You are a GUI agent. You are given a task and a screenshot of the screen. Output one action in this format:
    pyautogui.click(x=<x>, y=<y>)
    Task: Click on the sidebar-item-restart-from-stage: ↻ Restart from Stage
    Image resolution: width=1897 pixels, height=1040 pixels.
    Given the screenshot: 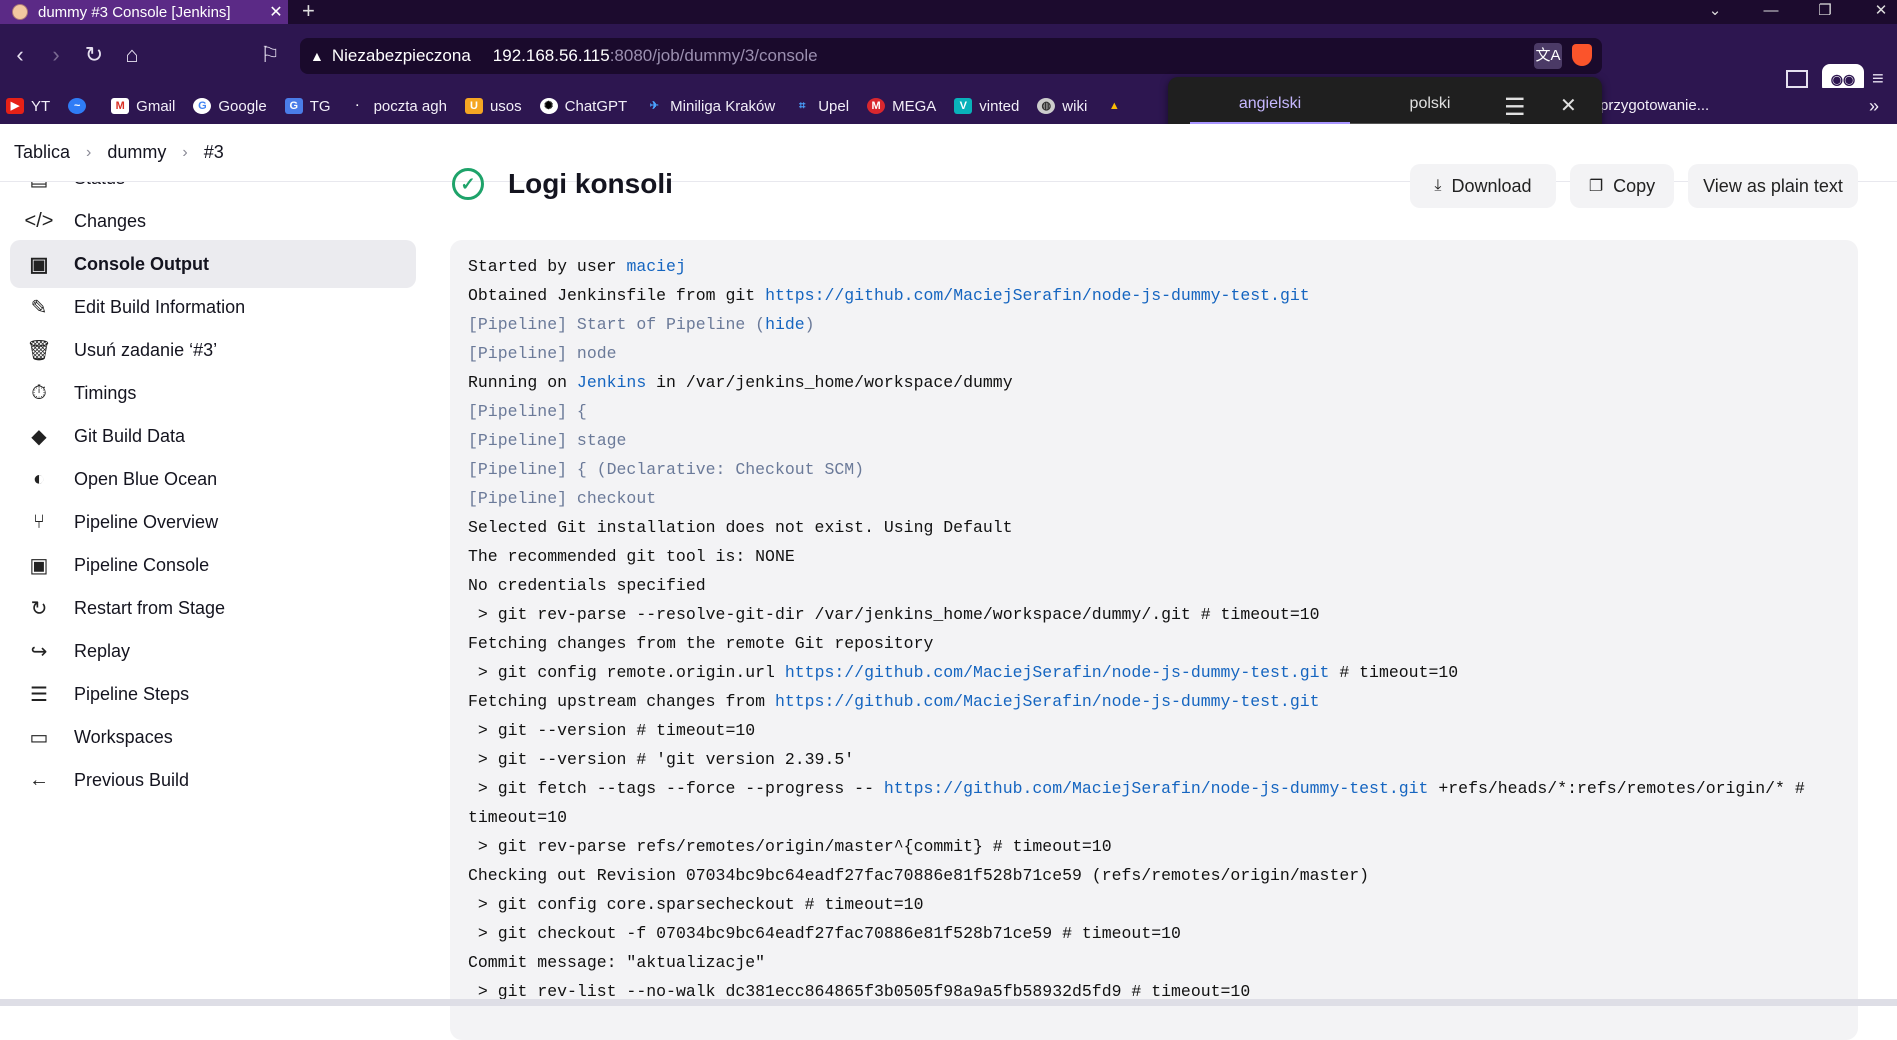 What is the action you would take?
    pyautogui.click(x=213, y=608)
    